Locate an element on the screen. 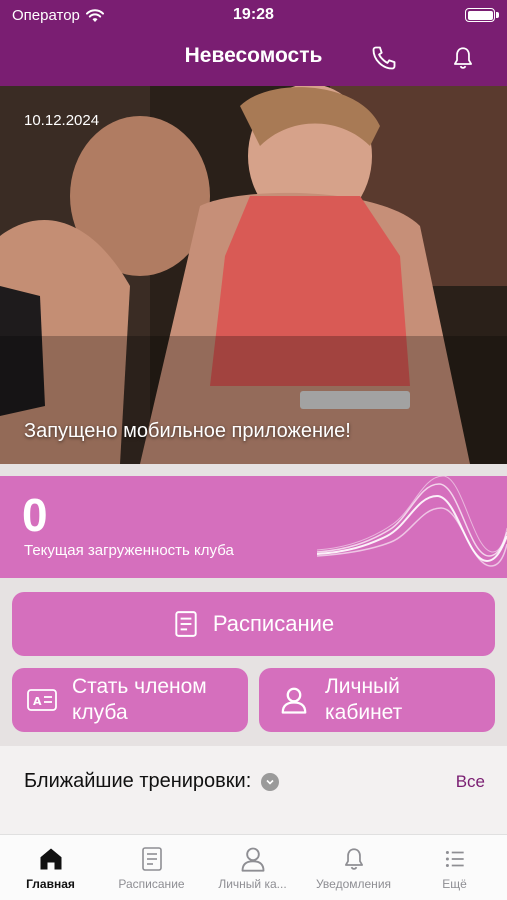 The width and height of the screenshot is (507, 900). app-header: Невесомость is located at coordinates (253, 58).